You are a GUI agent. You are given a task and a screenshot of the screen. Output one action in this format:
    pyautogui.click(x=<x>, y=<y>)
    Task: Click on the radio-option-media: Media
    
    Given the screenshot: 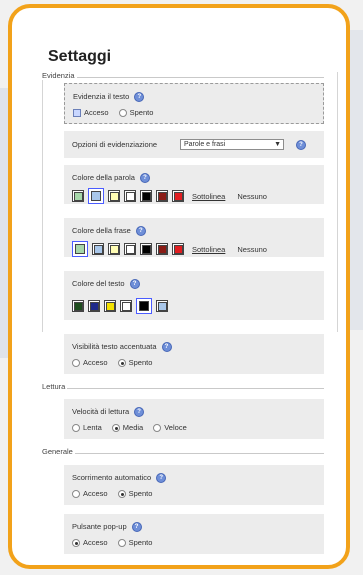 What is the action you would take?
    pyautogui.click(x=127, y=427)
    